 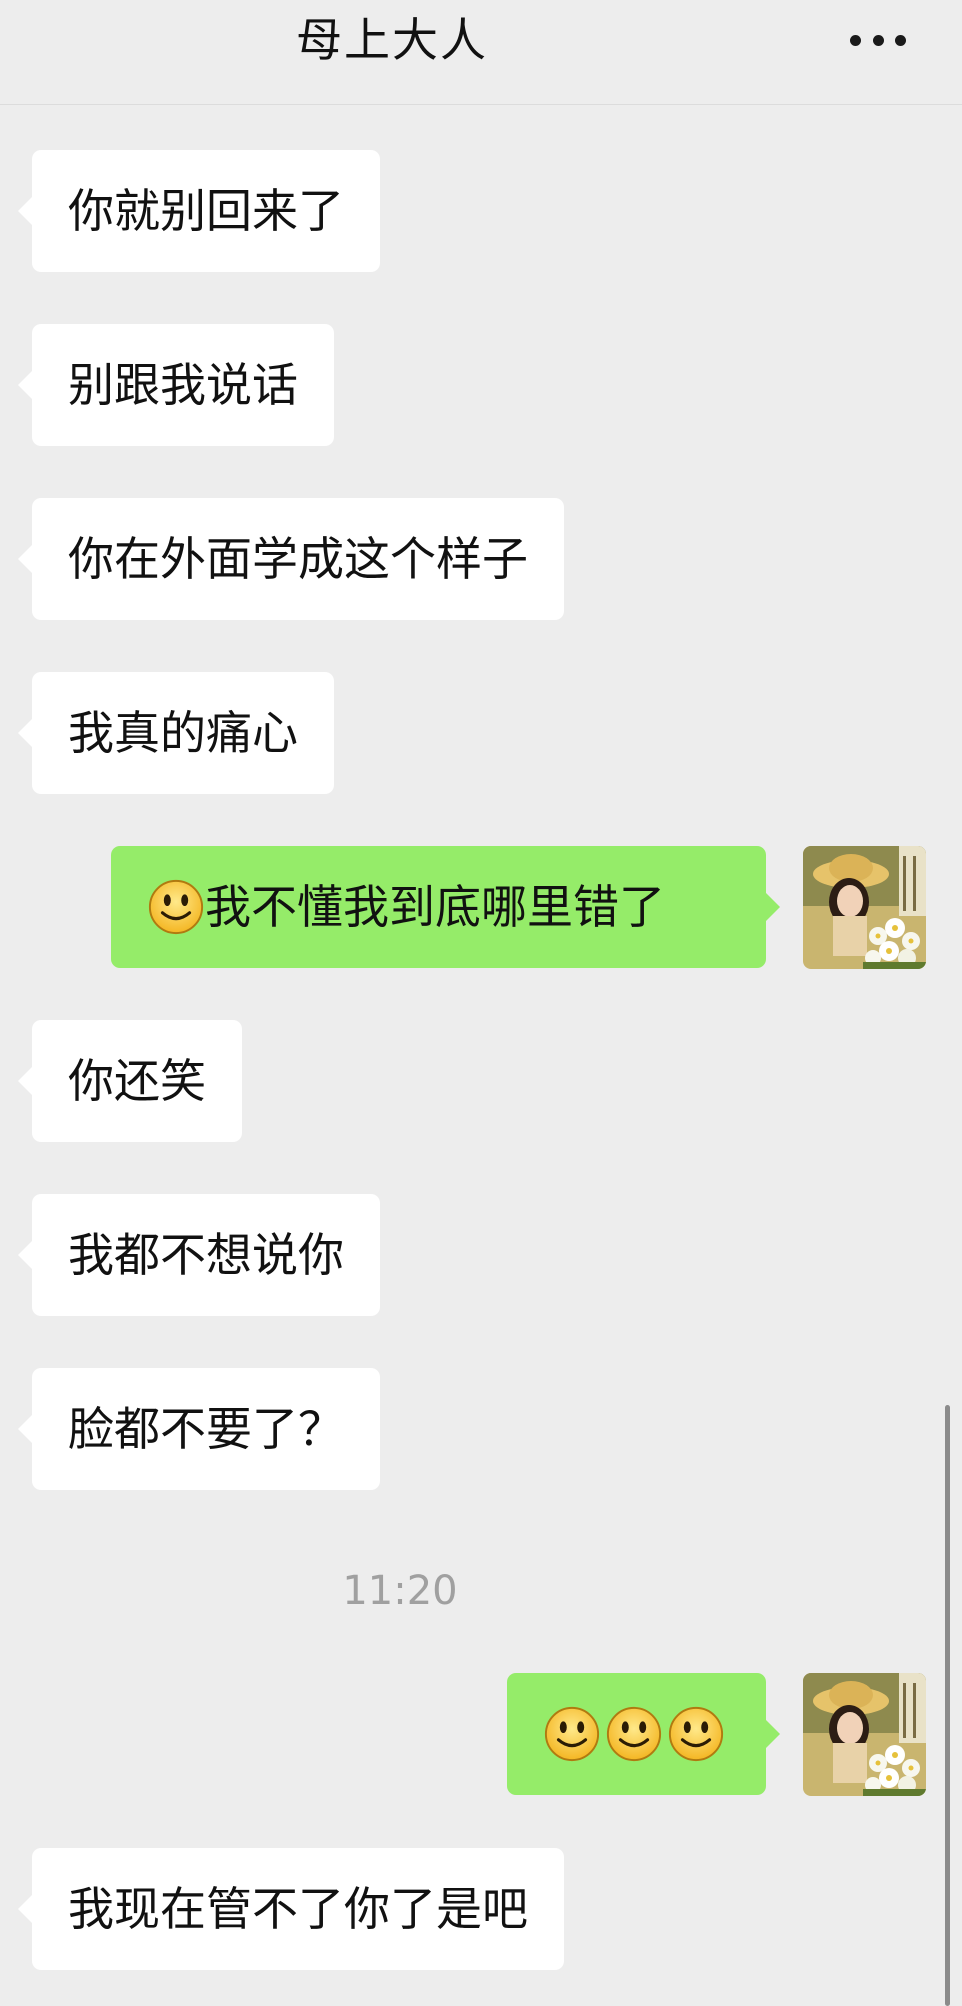 I want to click on outgoing-message: 我不懂我到底哪里错了, so click(x=445, y=907).